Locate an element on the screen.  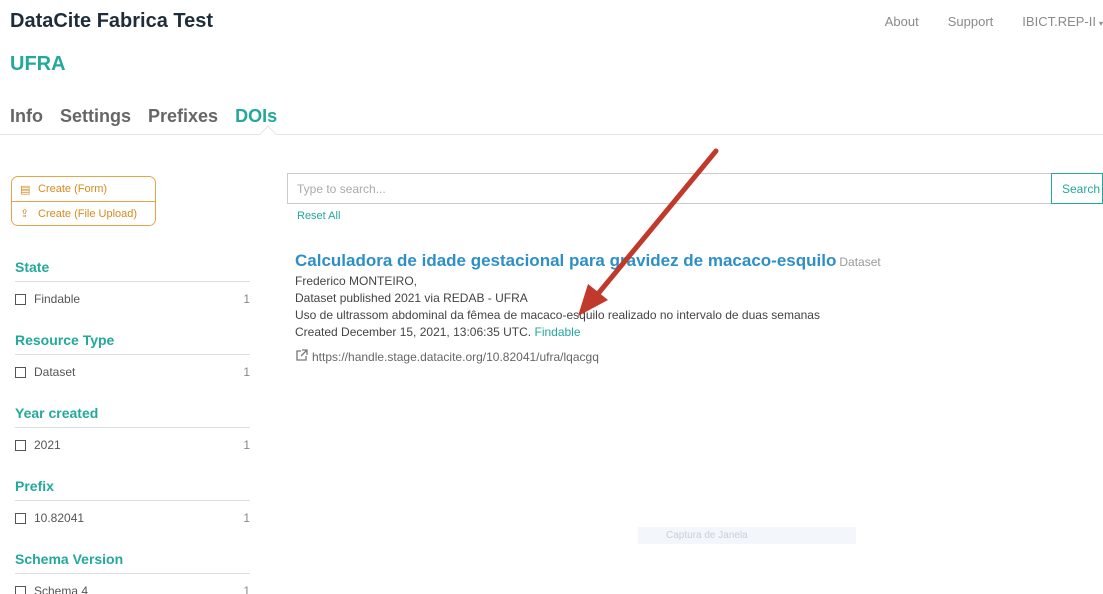
tab-prefixes: Prefixes is located at coordinates (183, 116).